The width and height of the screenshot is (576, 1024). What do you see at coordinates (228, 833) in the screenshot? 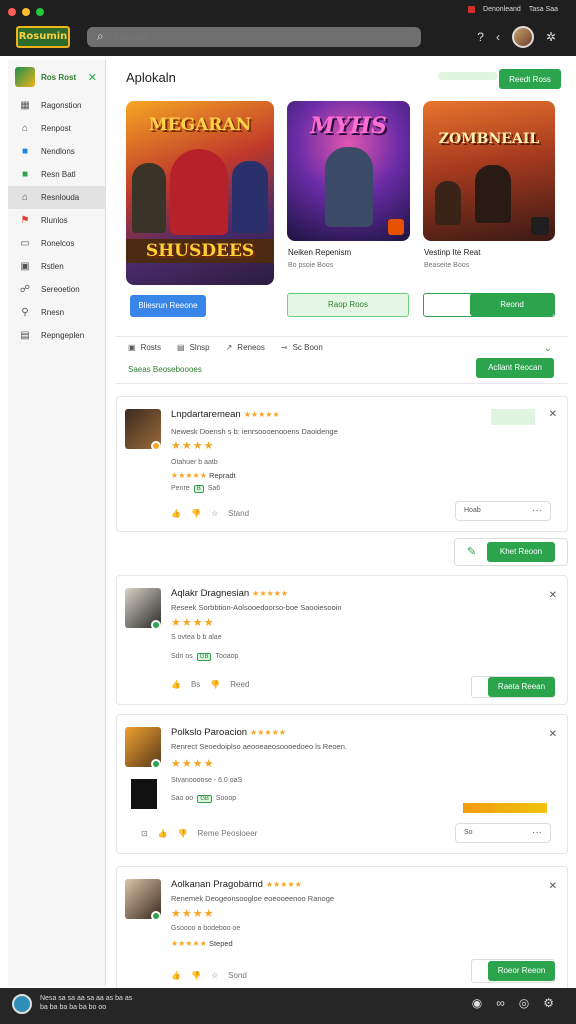
I see `action-label: Reme Peosloeer` at bounding box center [228, 833].